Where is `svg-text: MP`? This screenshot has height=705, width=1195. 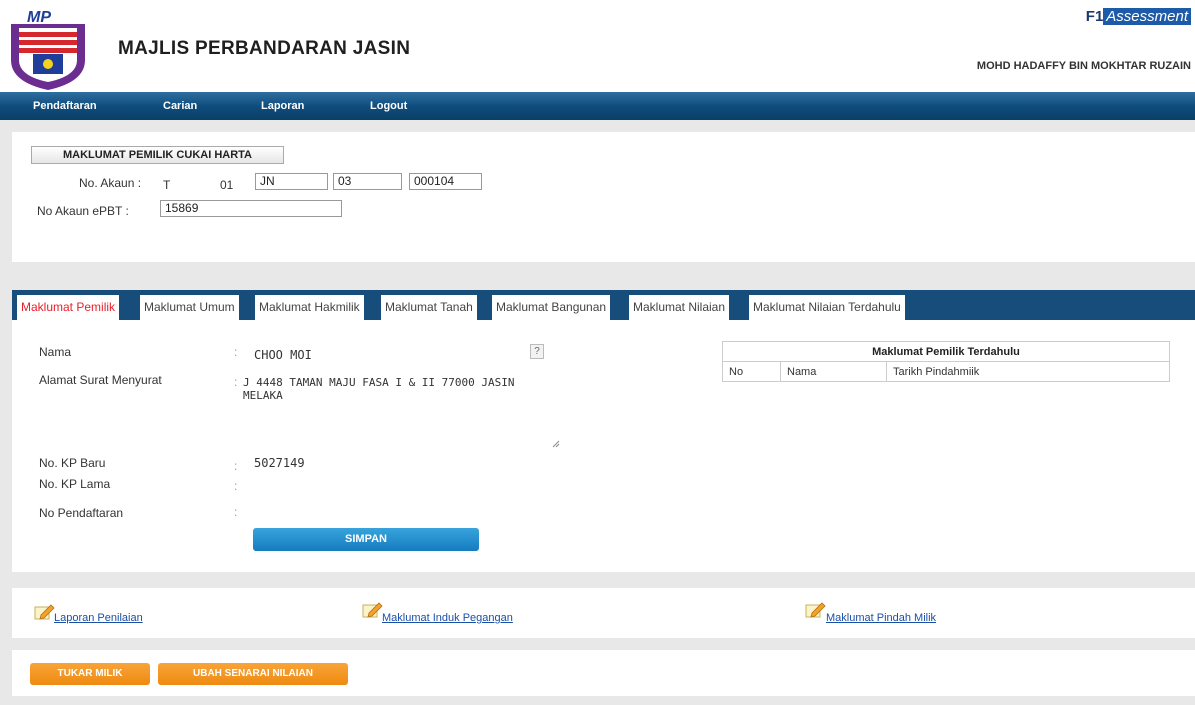 svg-text: MP is located at coordinates (39, 18).